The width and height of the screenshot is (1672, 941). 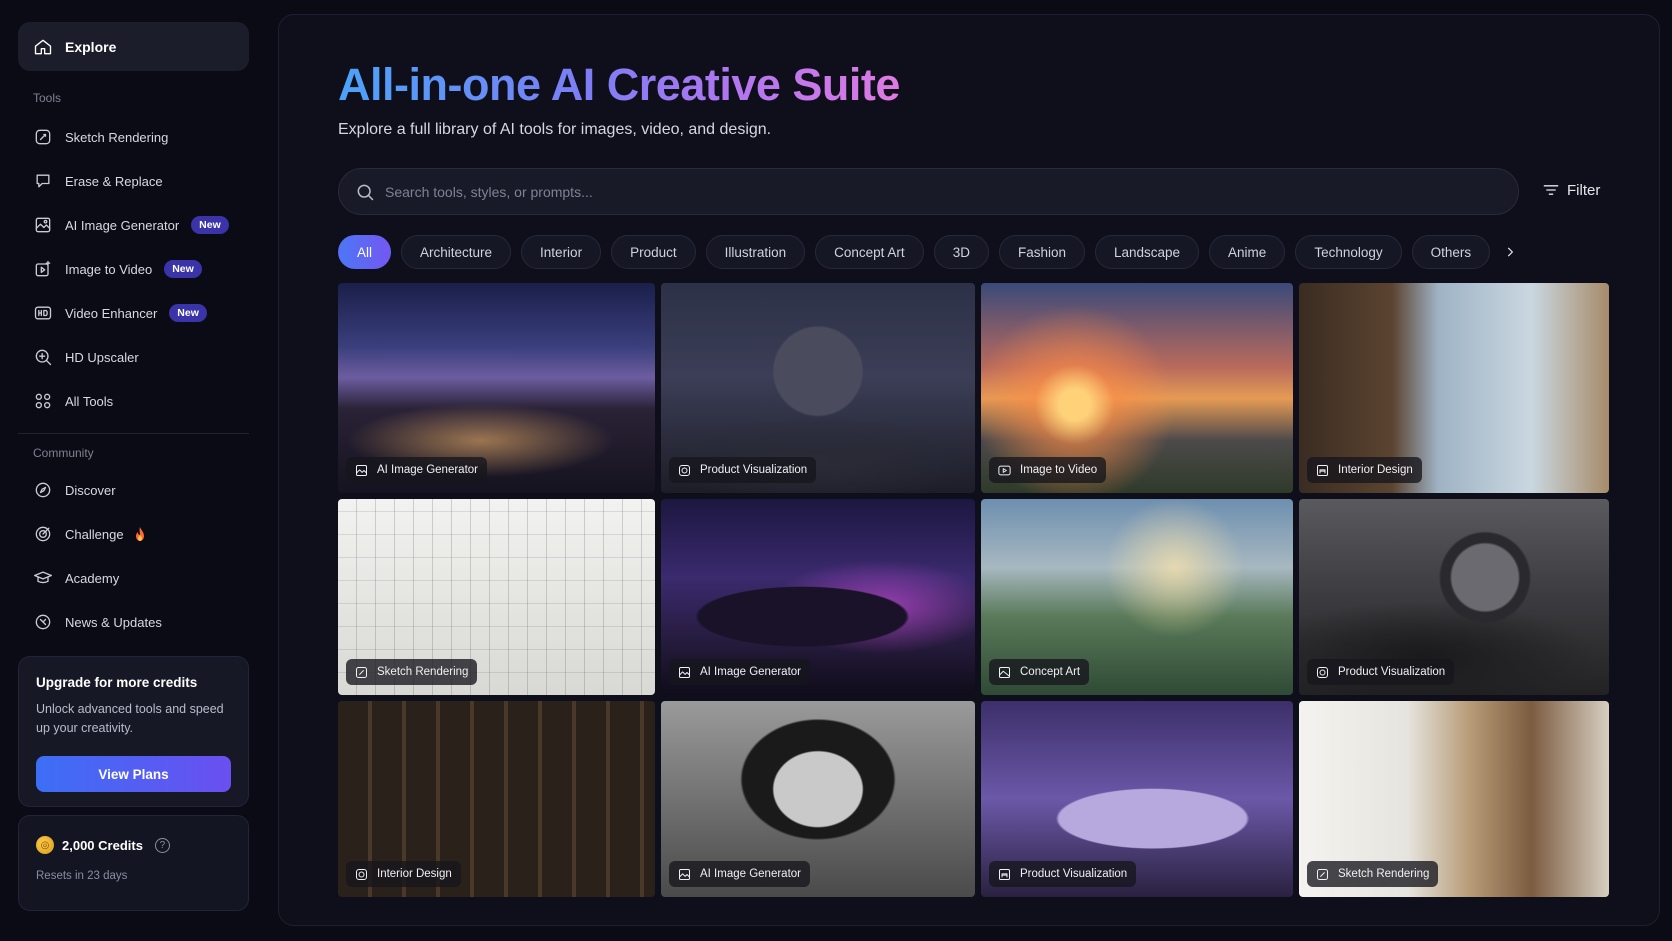 I want to click on target-icon, so click(x=43, y=534).